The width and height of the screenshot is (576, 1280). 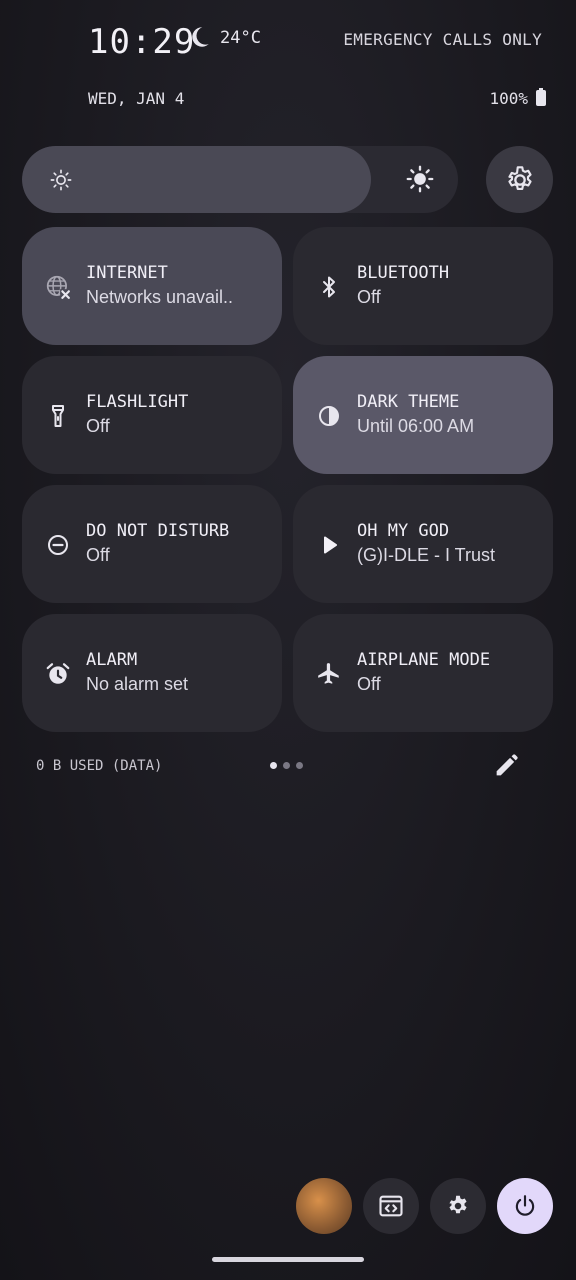 What do you see at coordinates (152, 415) in the screenshot?
I see `tile-flashlight: FLASHLIGHT Off` at bounding box center [152, 415].